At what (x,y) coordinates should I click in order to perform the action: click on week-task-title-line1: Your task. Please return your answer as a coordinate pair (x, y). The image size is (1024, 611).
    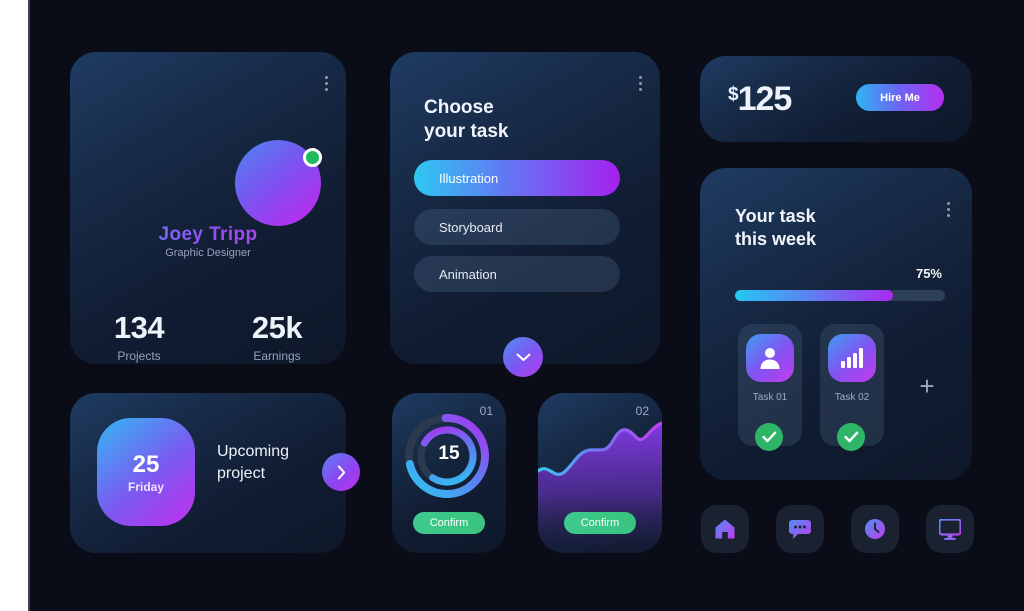
    Looking at the image, I should click on (775, 216).